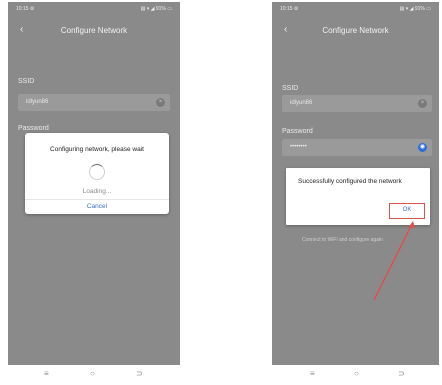 The width and height of the screenshot is (442, 385). What do you see at coordinates (25, 9) in the screenshot?
I see `status-time: 10:15 ⚙` at bounding box center [25, 9].